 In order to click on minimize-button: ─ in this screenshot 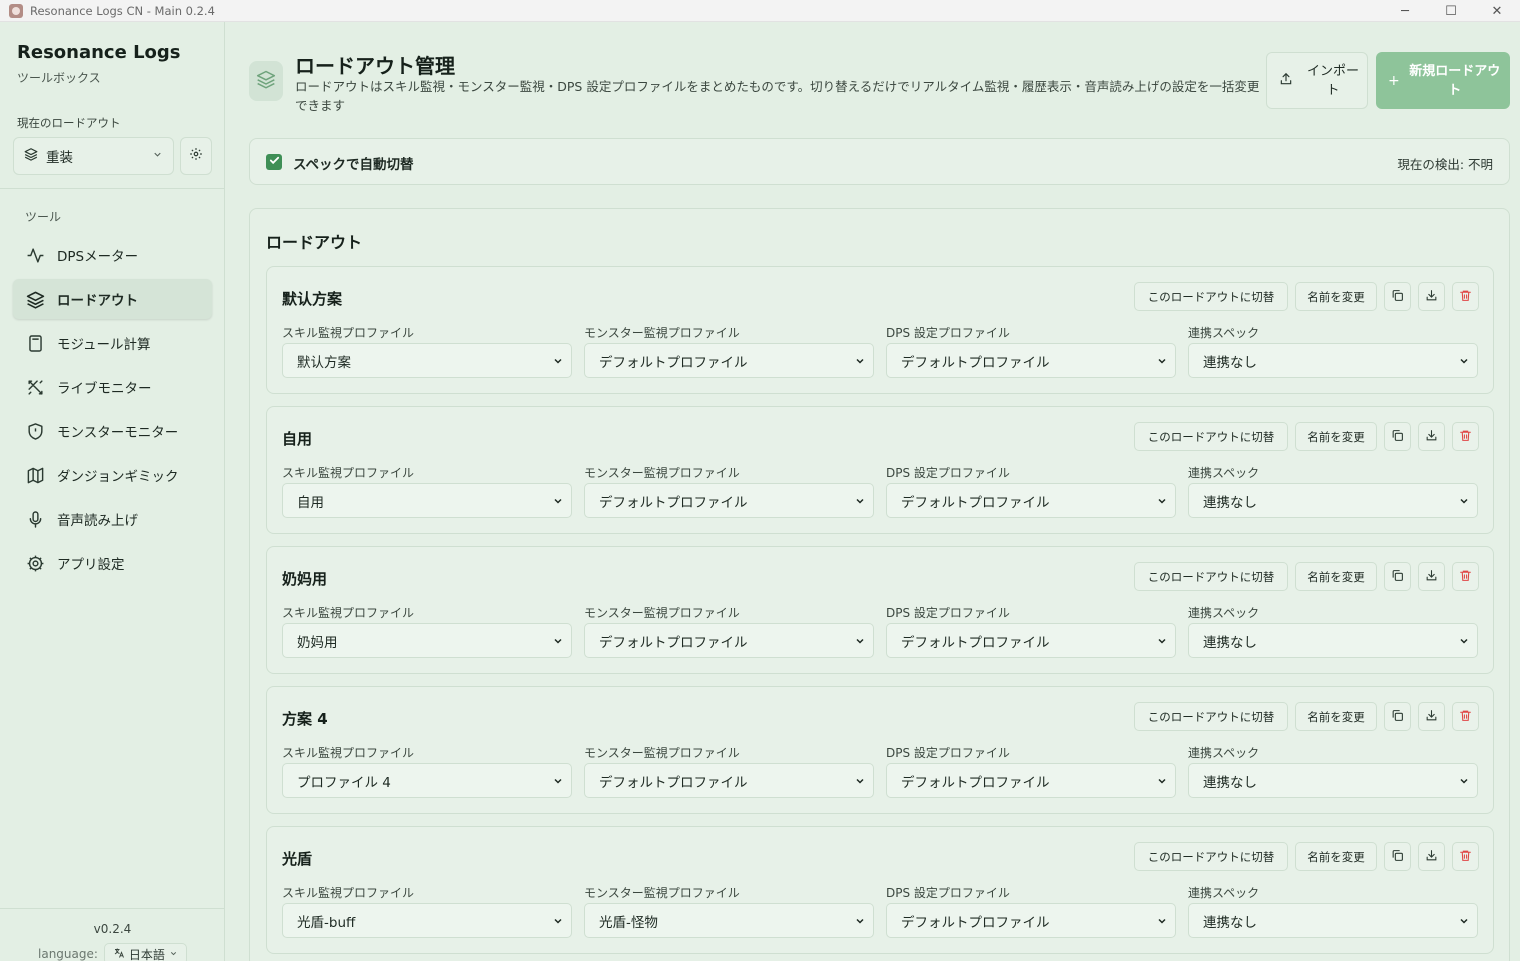, I will do `click(1405, 11)`.